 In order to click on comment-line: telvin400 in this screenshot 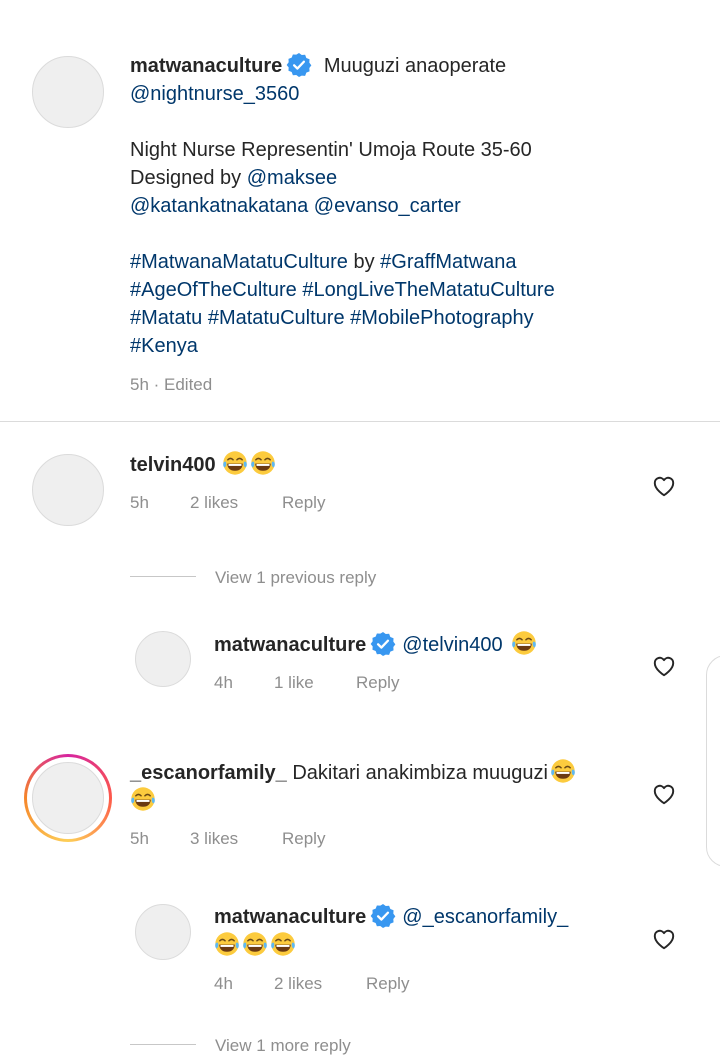, I will do `click(203, 464)`.